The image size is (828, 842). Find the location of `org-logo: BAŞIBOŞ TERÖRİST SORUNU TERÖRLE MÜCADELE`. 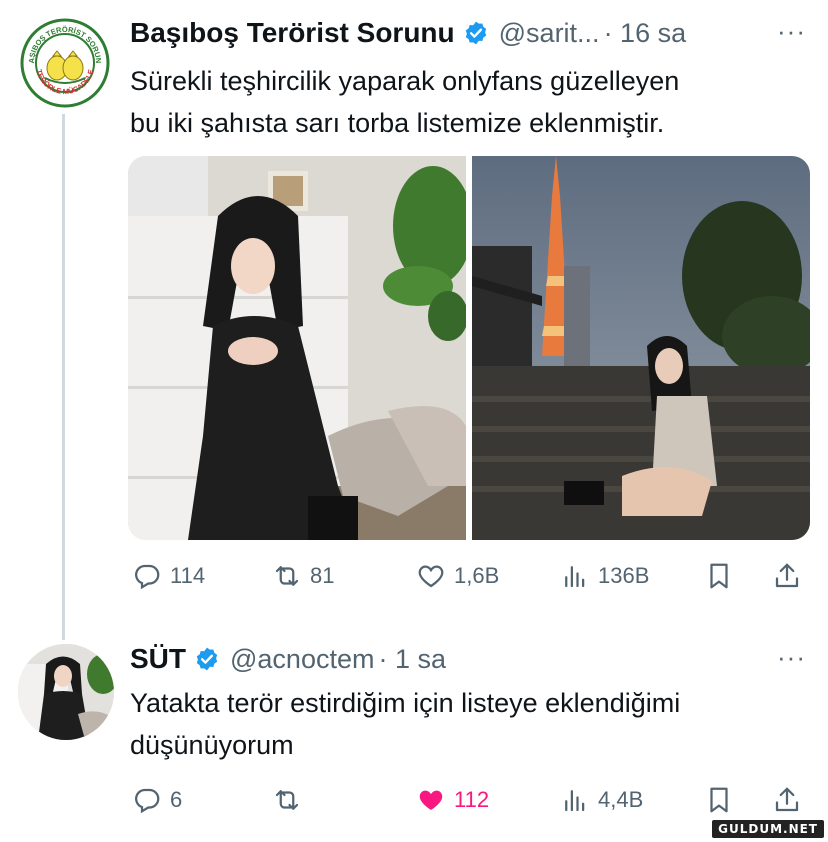

org-logo: BAŞIBOŞ TERÖRİST SORUNU TERÖRLE MÜCADELE is located at coordinates (65, 63).